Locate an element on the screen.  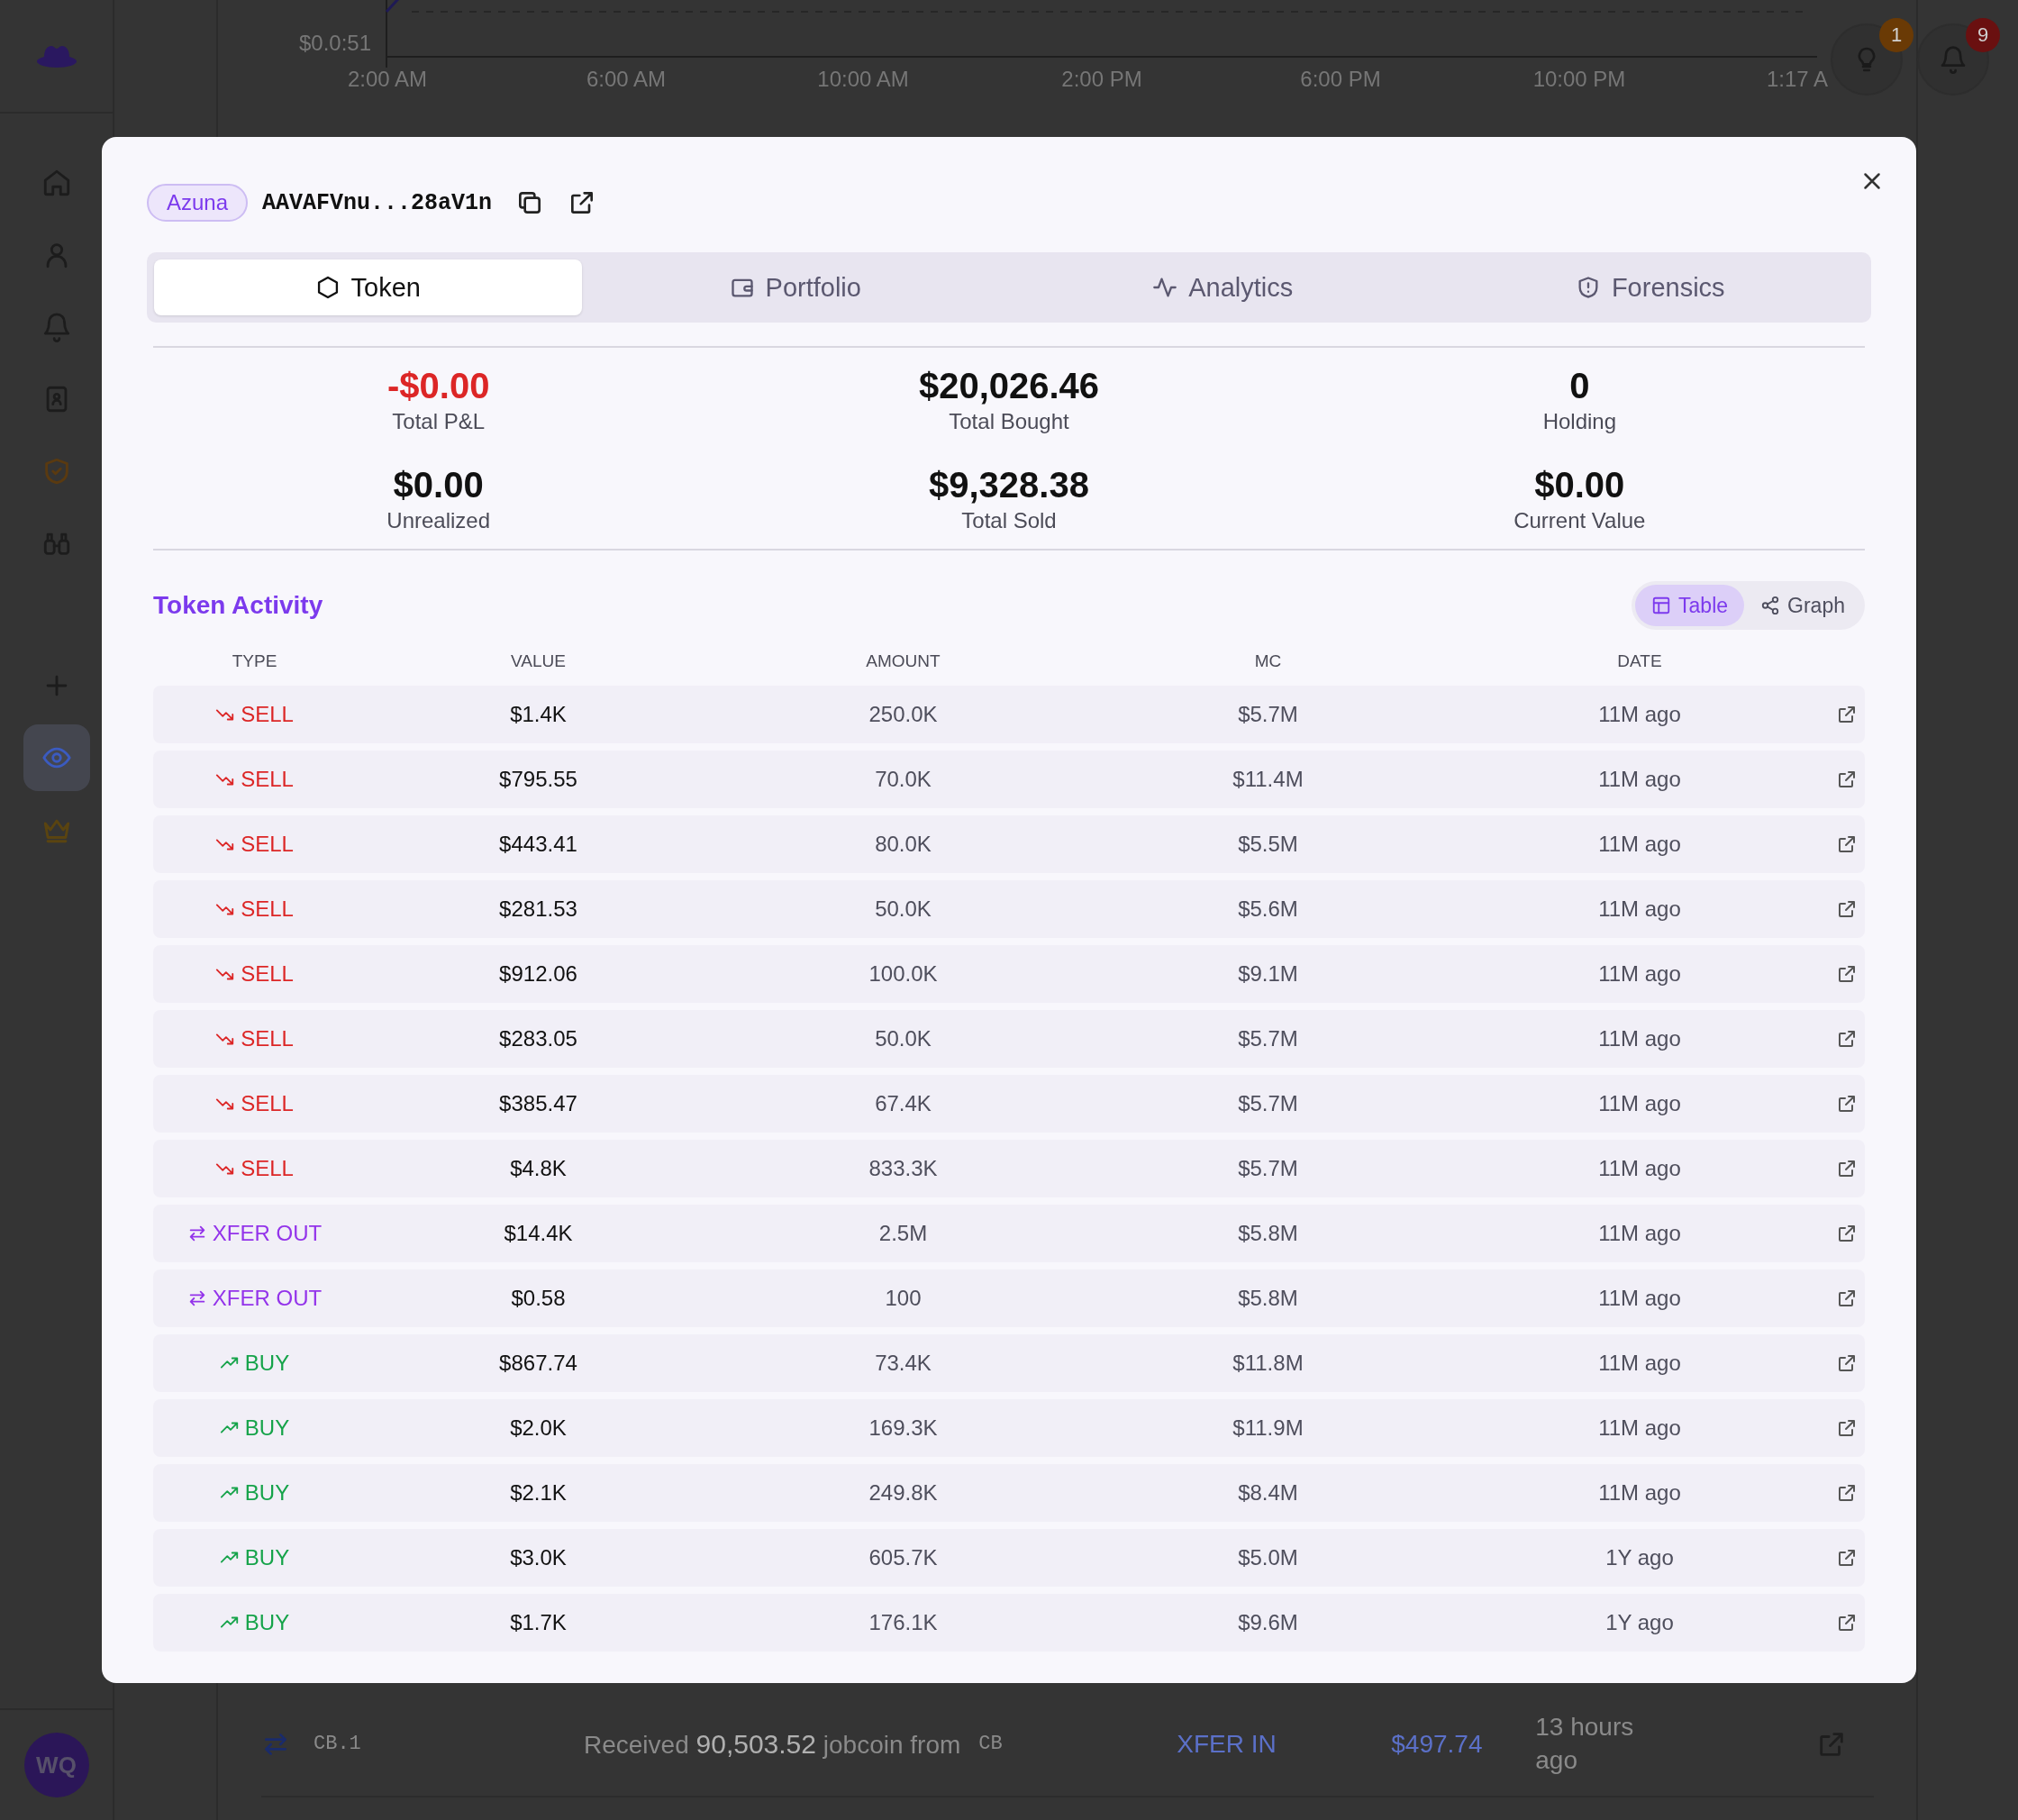
table-cell-text: 50.0K is located at coordinates (903, 1038).